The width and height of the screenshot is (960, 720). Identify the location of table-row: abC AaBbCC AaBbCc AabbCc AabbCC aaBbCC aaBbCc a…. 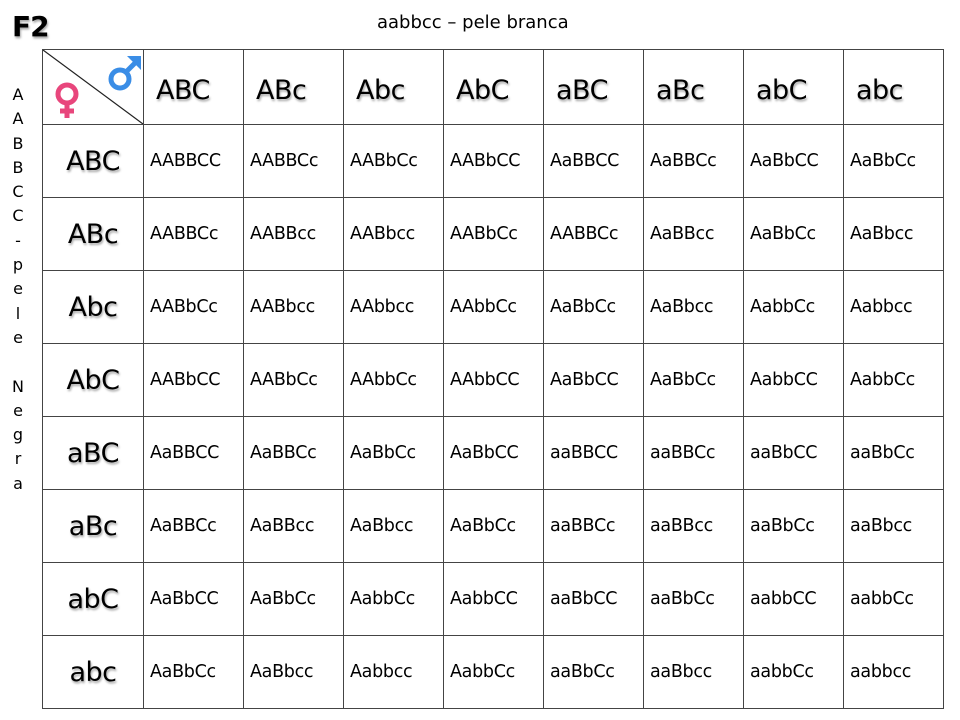
(493, 599).